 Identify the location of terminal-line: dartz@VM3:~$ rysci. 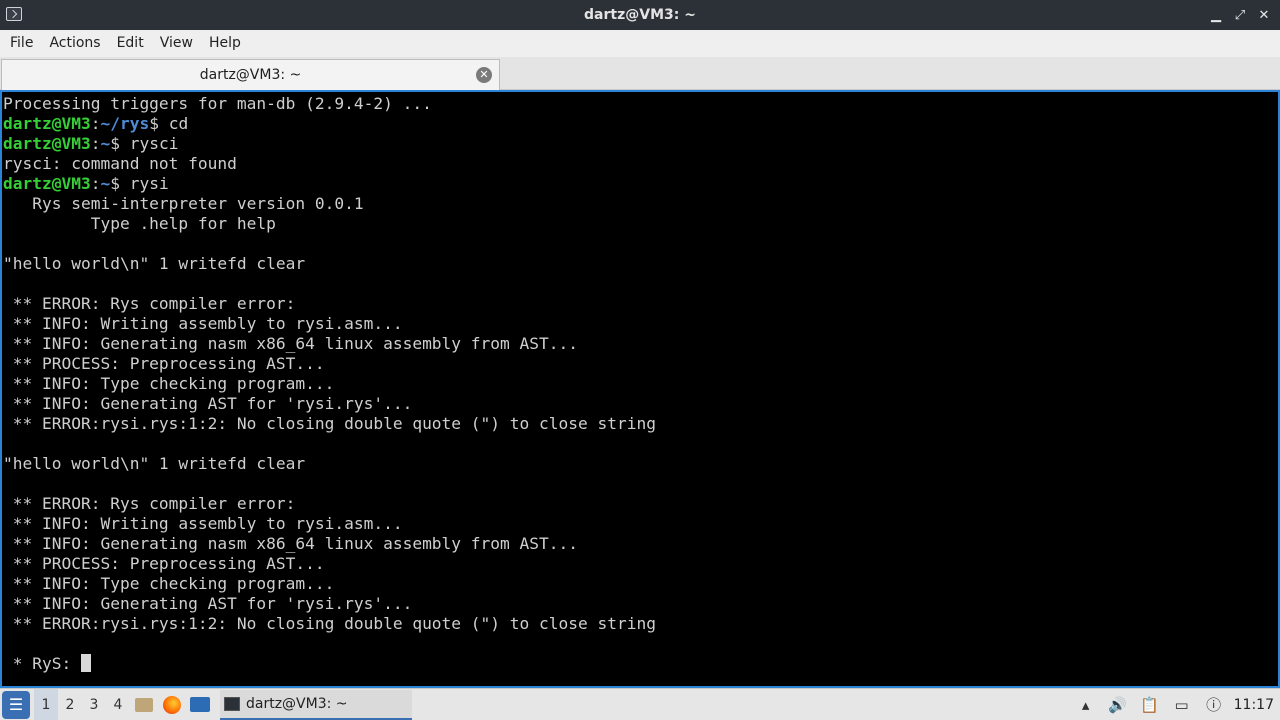
(91, 143).